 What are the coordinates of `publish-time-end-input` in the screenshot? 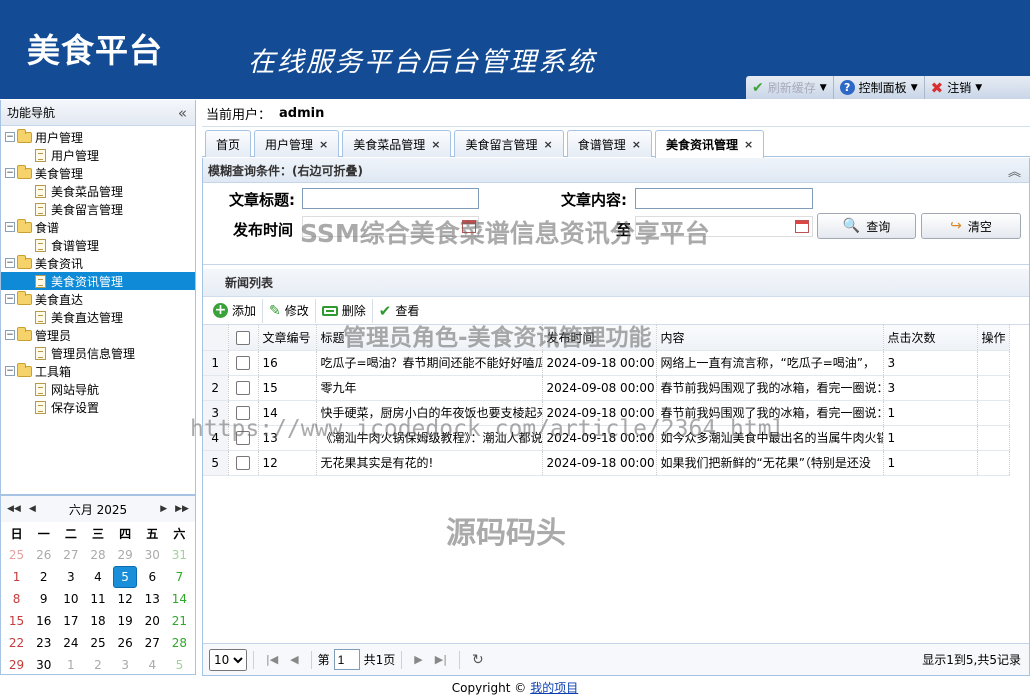 It's located at (724, 226).